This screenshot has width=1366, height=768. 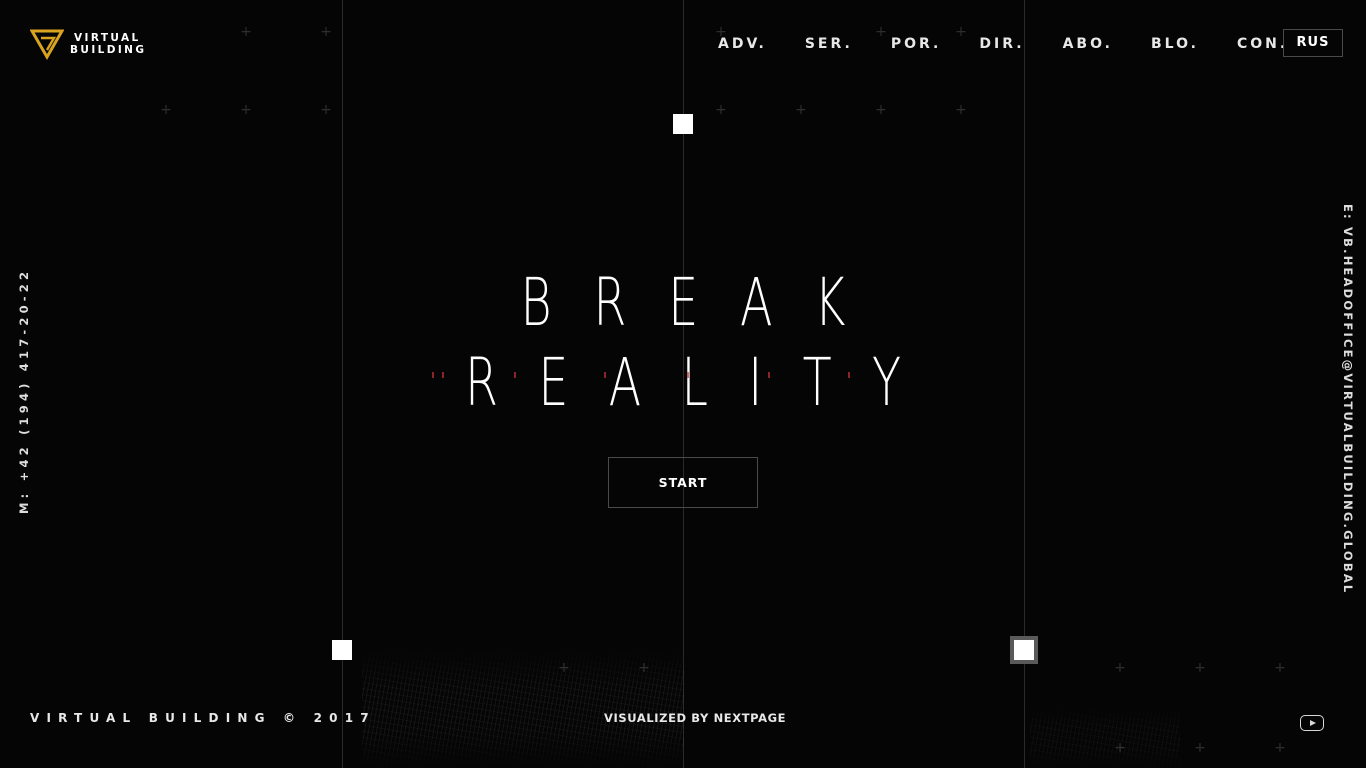 What do you see at coordinates (704, 302) in the screenshot?
I see `hero-title-text-1: BREAK` at bounding box center [704, 302].